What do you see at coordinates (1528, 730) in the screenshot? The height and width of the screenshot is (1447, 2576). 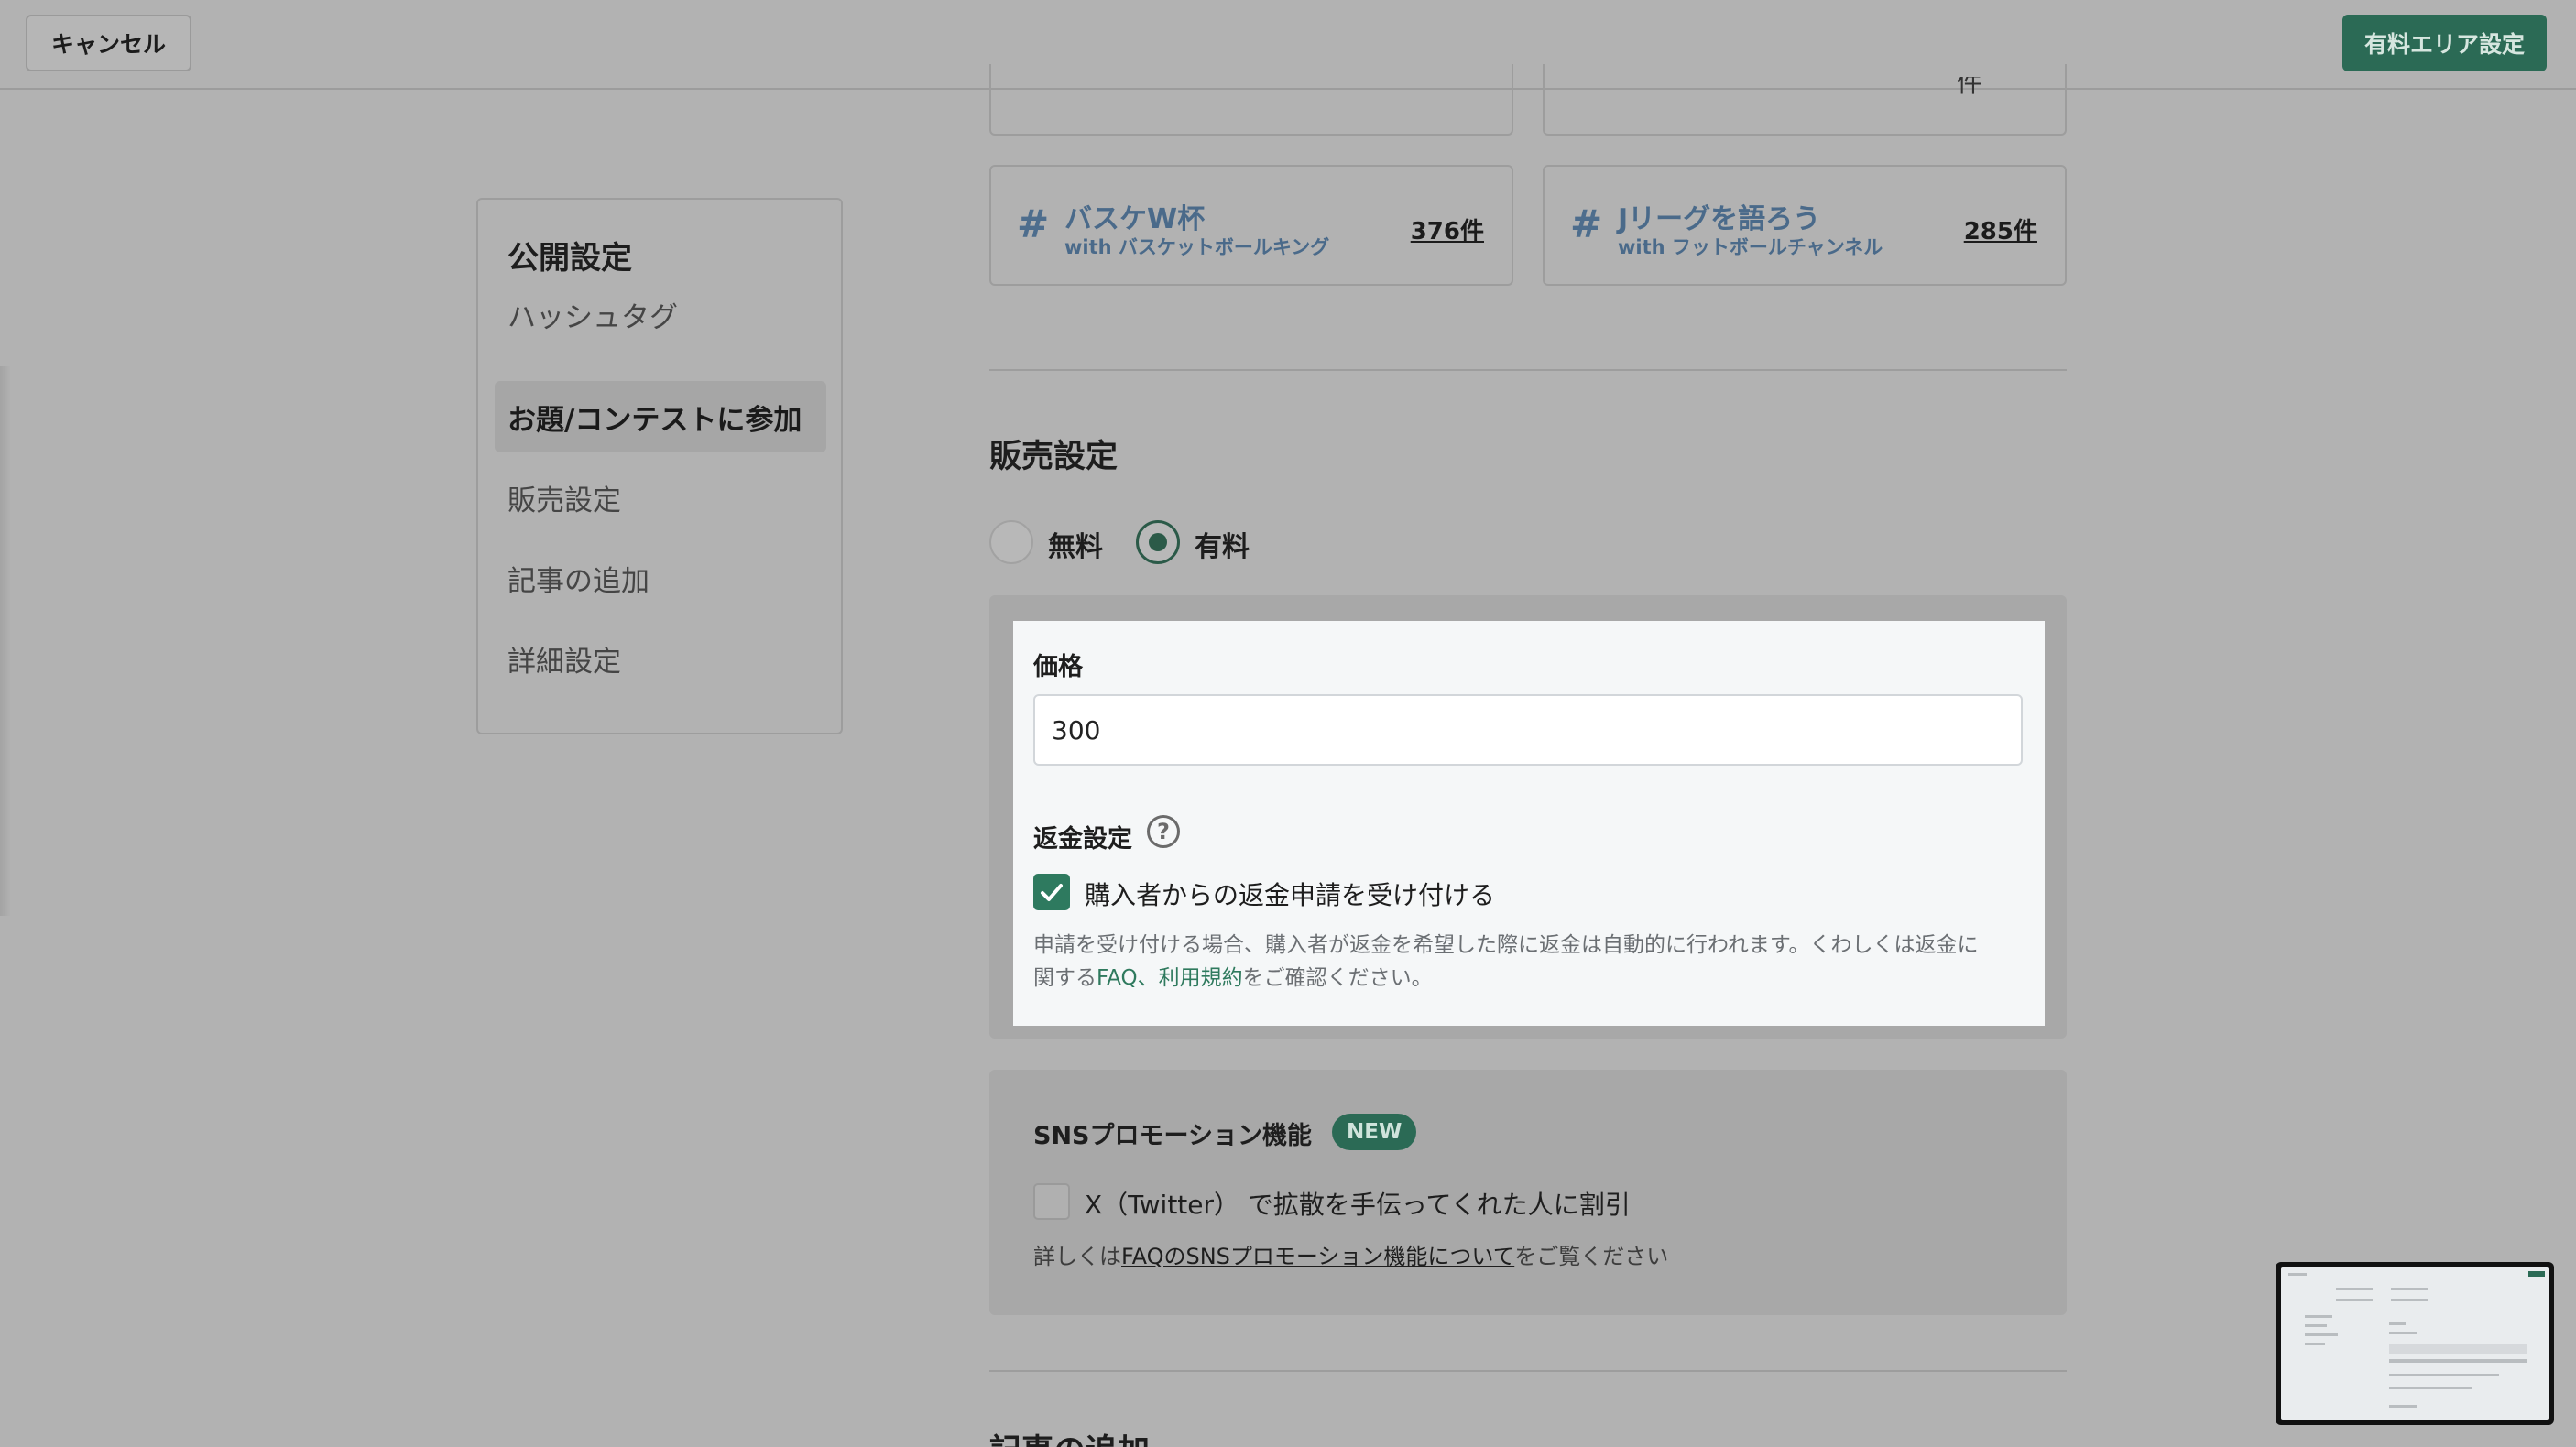 I see `price-input: 300` at bounding box center [1528, 730].